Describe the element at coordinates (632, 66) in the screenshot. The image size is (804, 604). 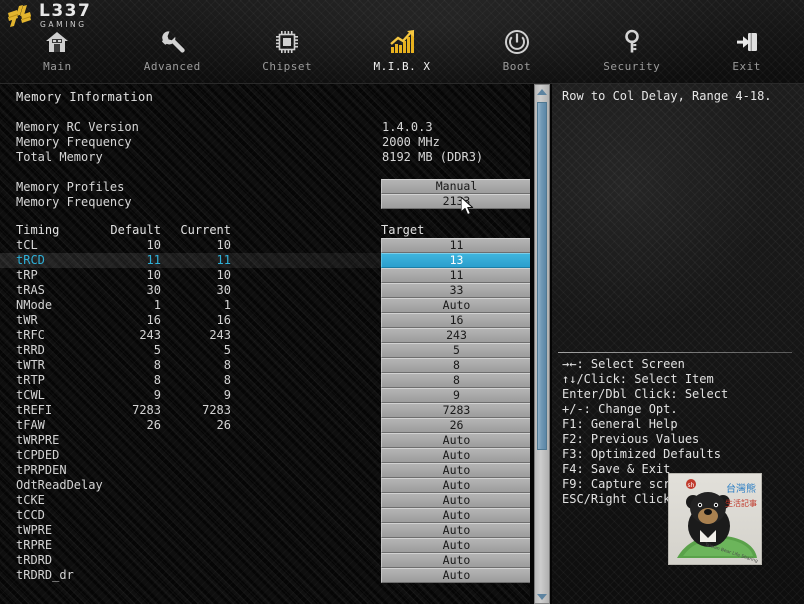
I see `nav-tab-label: Security` at that location.